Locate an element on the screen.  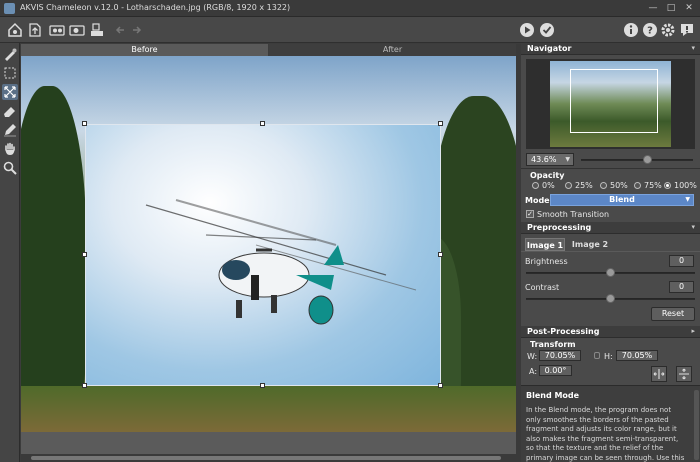
view-tabs: Before After is located at coordinates (268, 50).